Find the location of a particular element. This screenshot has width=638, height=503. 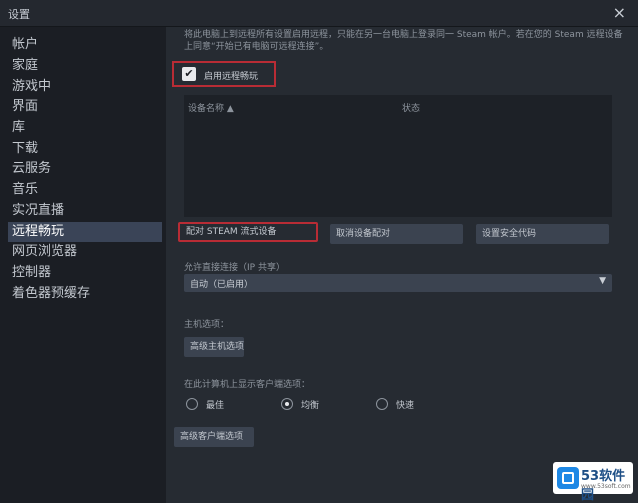

sidebar-item-account: 帐户 is located at coordinates (85, 45).